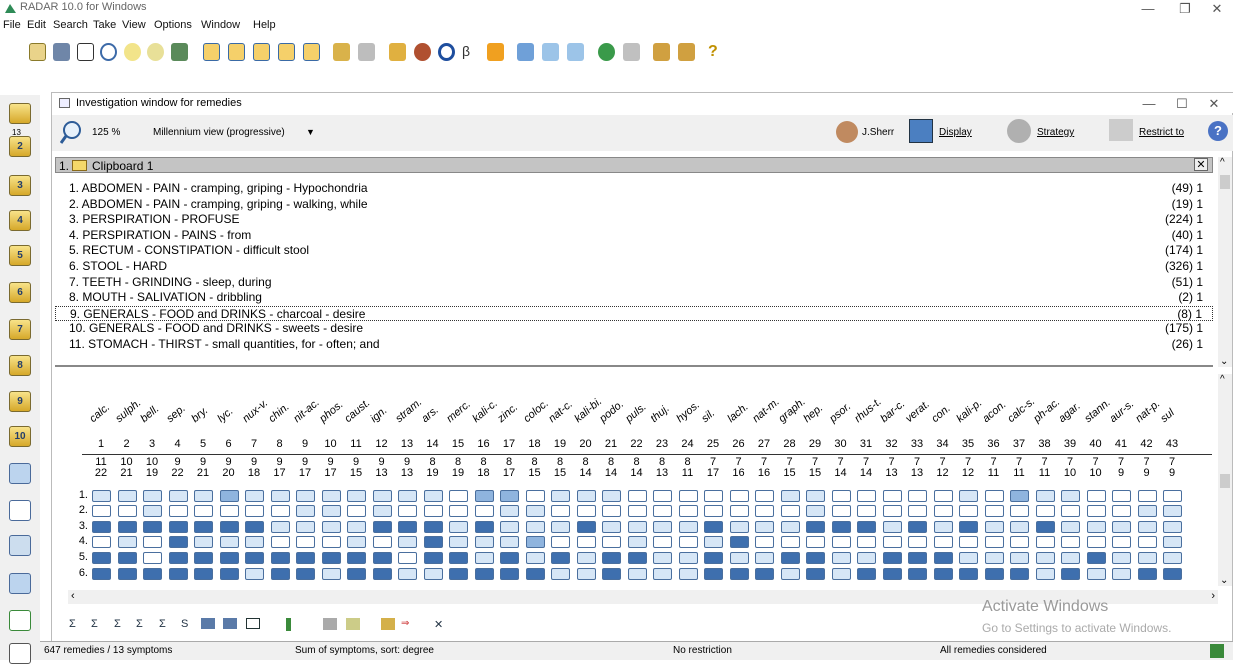 This screenshot has width=1233, height=664. What do you see at coordinates (840, 412) in the screenshot?
I see `remedy-name: psor.` at bounding box center [840, 412].